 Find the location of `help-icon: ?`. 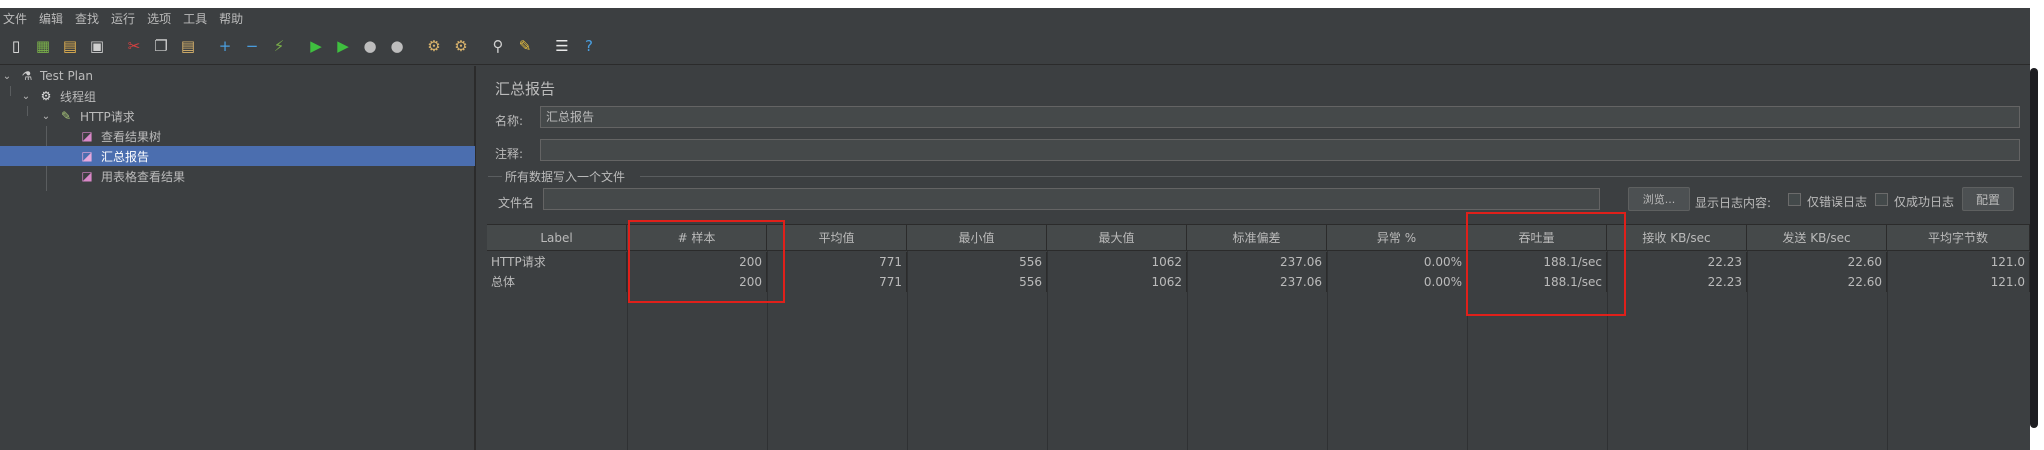

help-icon: ? is located at coordinates (589, 47).